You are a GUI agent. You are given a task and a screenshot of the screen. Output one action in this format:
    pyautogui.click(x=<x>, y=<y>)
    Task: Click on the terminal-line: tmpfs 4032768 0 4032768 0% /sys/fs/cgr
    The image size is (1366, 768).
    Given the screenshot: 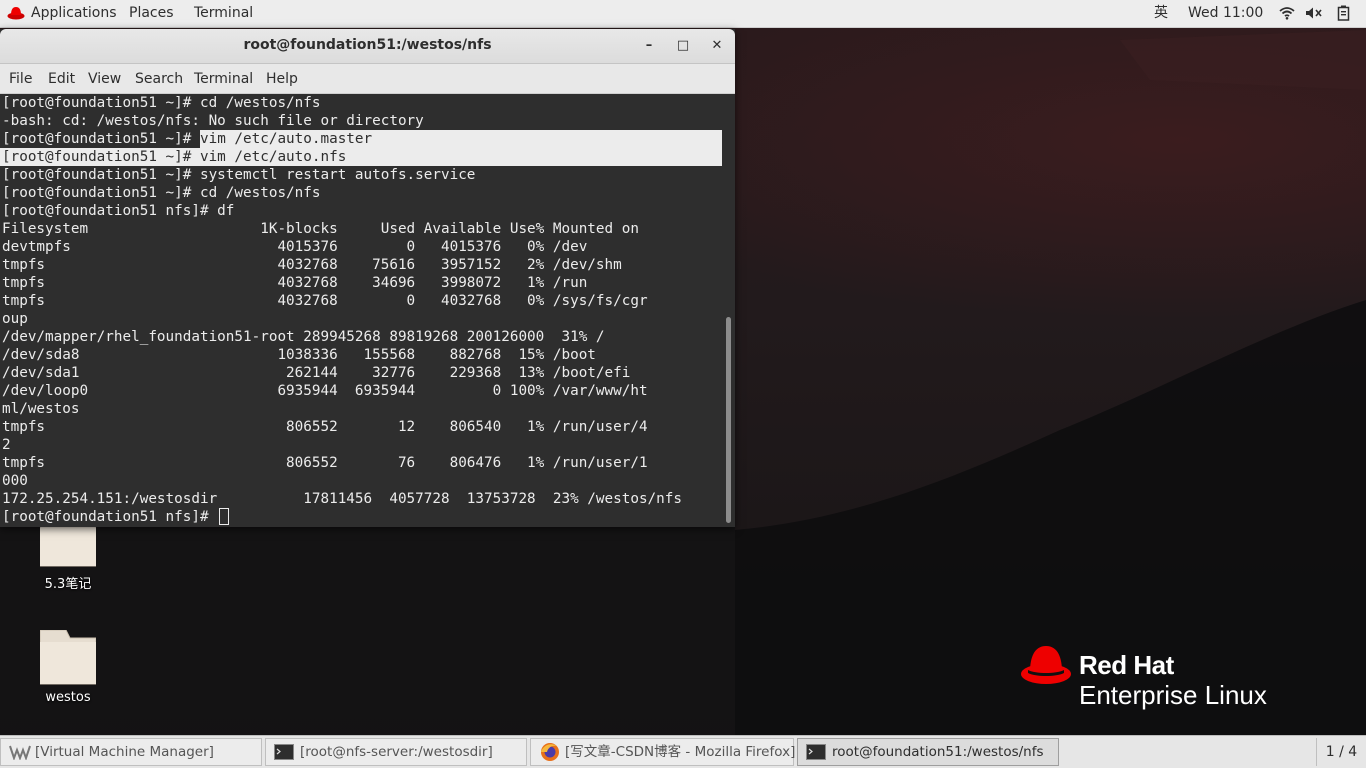 What is the action you would take?
    pyautogui.click(x=325, y=301)
    